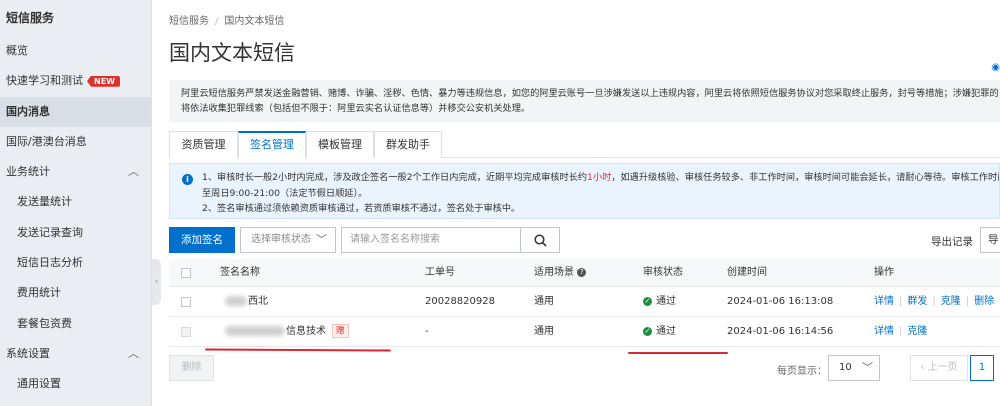 The image size is (1000, 406). I want to click on bulk-delete-button: 删除, so click(191, 368).